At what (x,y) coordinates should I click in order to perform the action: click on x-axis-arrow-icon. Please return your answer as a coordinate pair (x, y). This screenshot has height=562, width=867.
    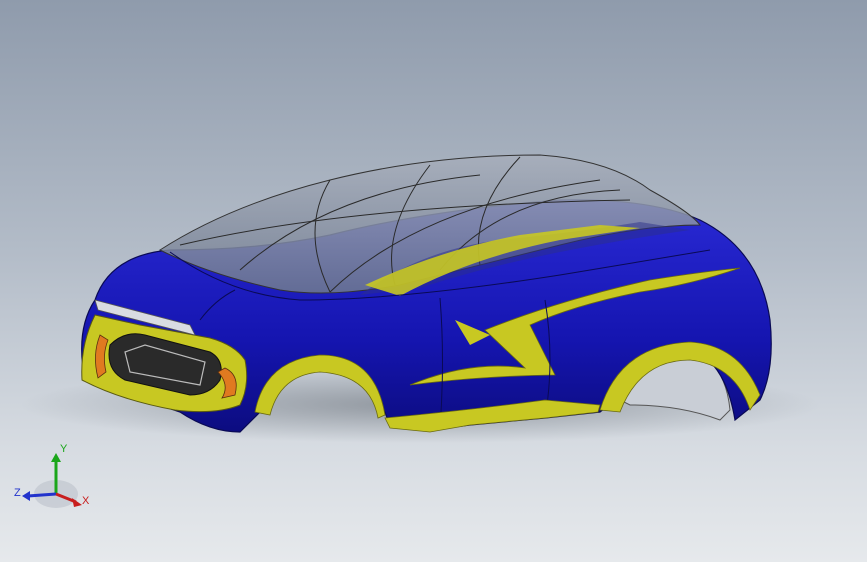
    Looking at the image, I should click on (77, 502).